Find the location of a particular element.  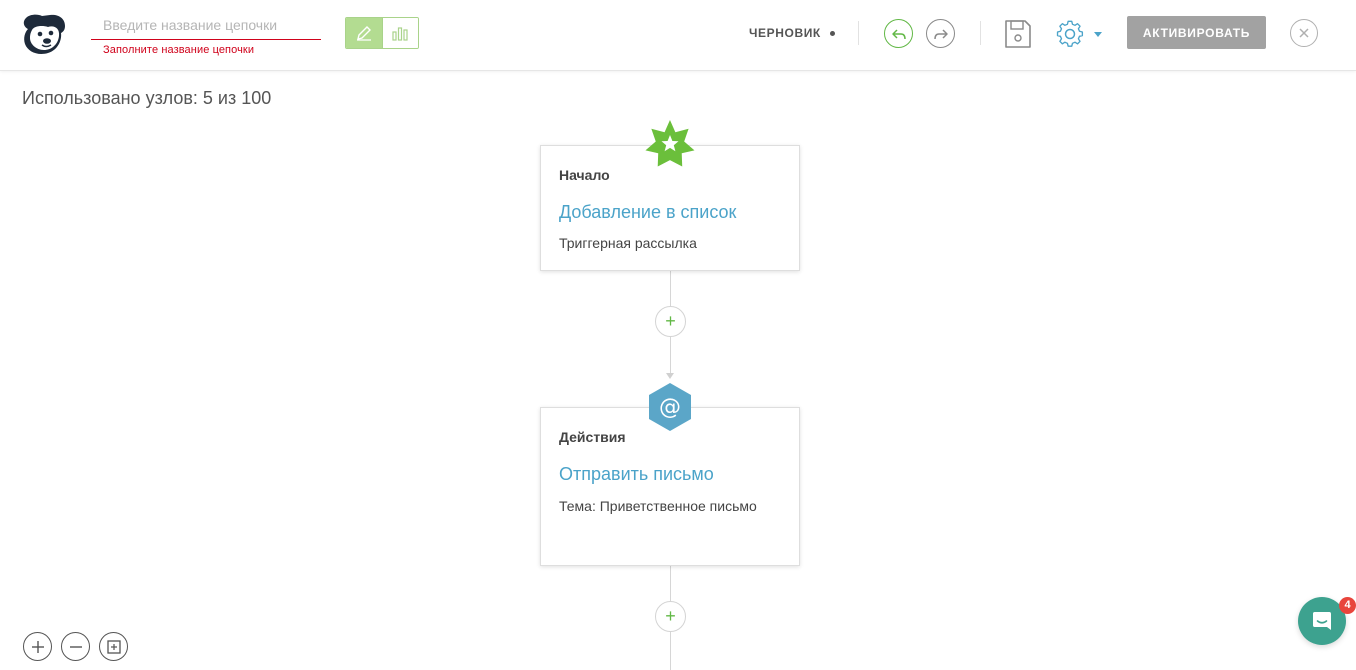

bar-chart-icon is located at coordinates (400, 34).